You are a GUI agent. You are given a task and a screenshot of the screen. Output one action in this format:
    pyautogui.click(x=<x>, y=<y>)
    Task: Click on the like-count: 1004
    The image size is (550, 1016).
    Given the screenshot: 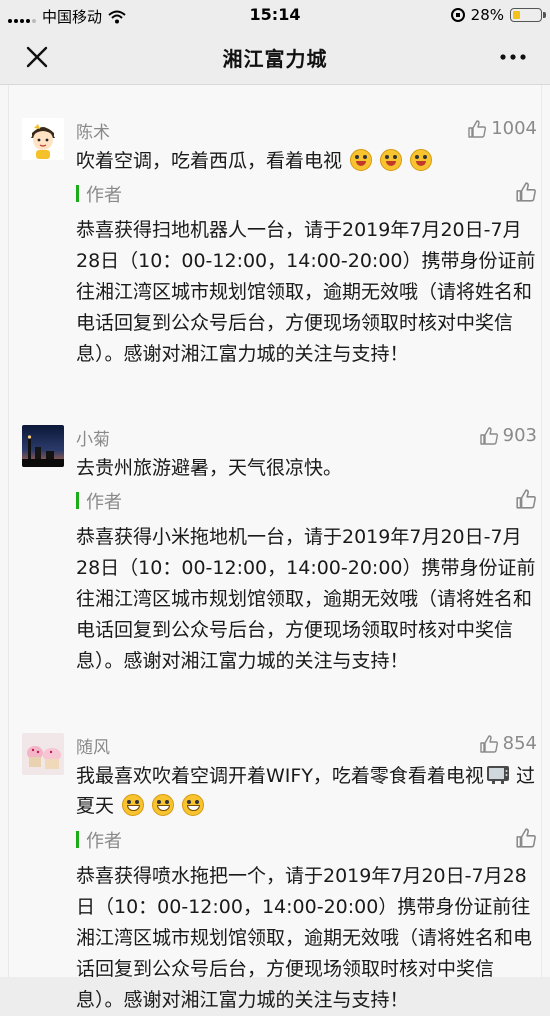 What is the action you would take?
    pyautogui.click(x=514, y=128)
    